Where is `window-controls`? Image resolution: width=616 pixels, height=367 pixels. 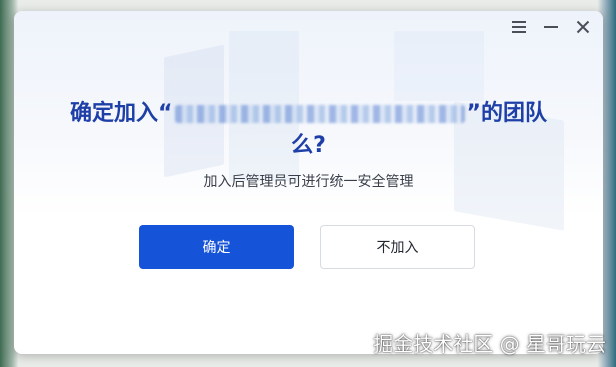
window-controls is located at coordinates (551, 27).